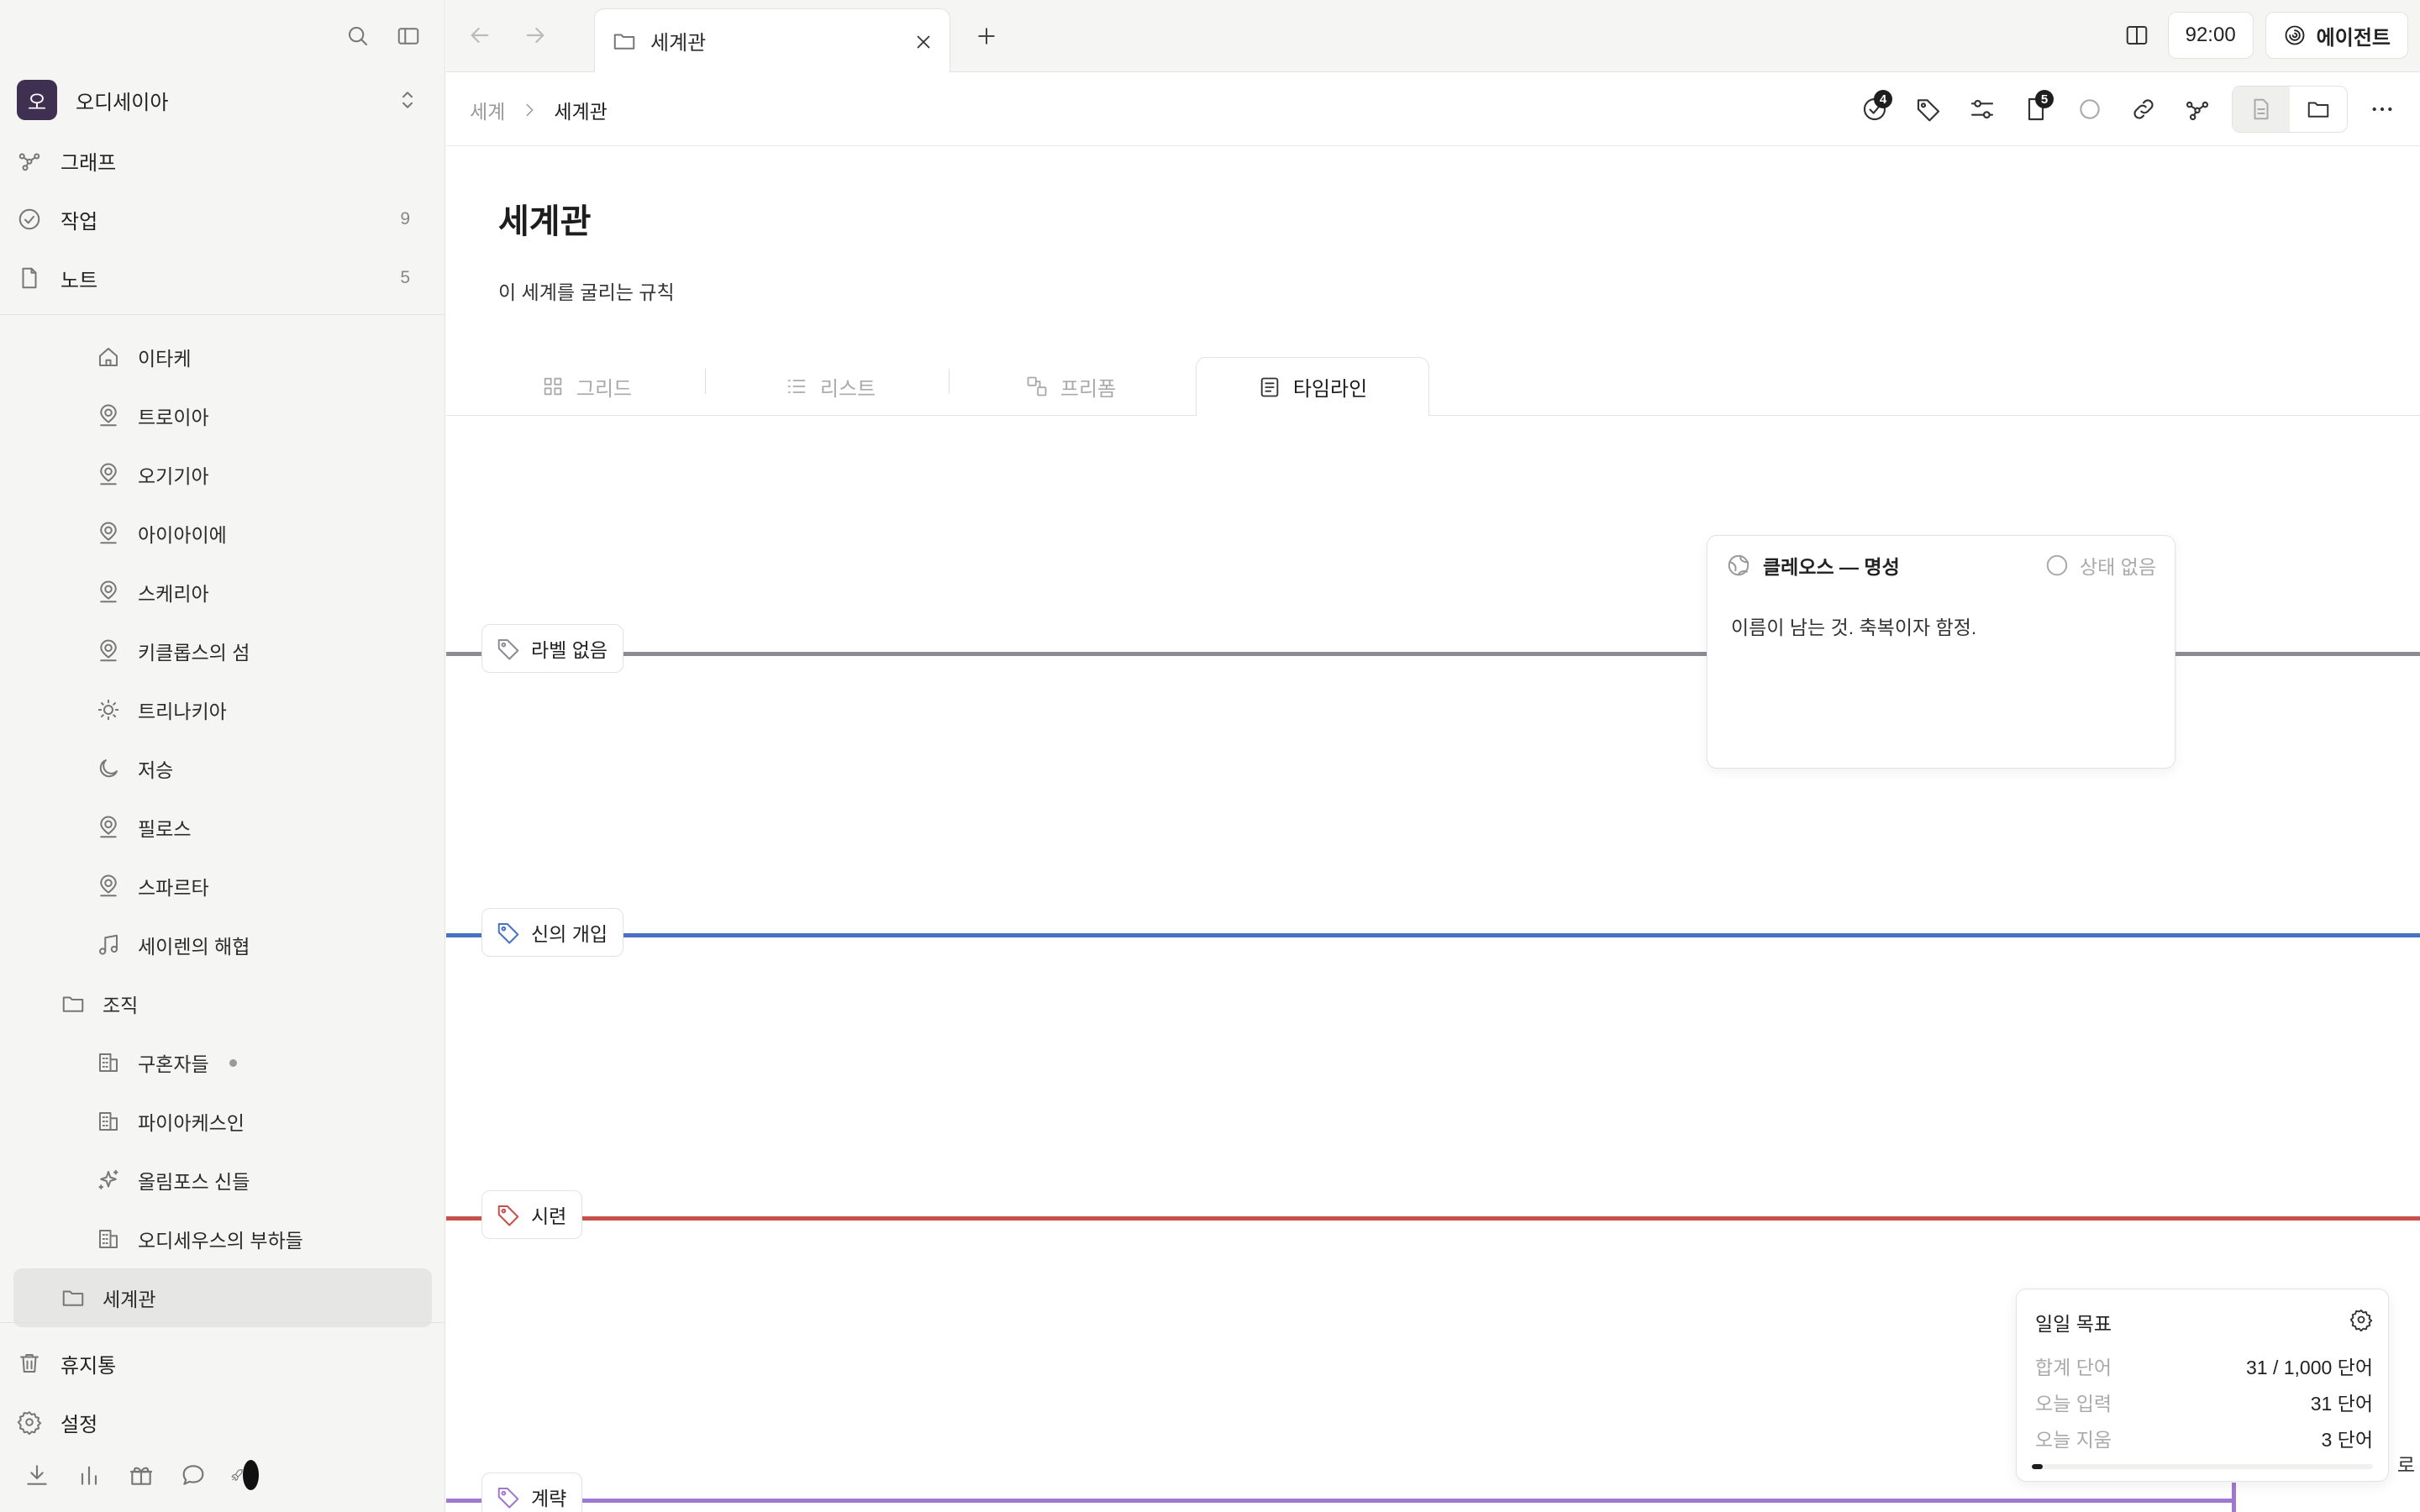  What do you see at coordinates (1739, 565) in the screenshot?
I see `globe-icon` at bounding box center [1739, 565].